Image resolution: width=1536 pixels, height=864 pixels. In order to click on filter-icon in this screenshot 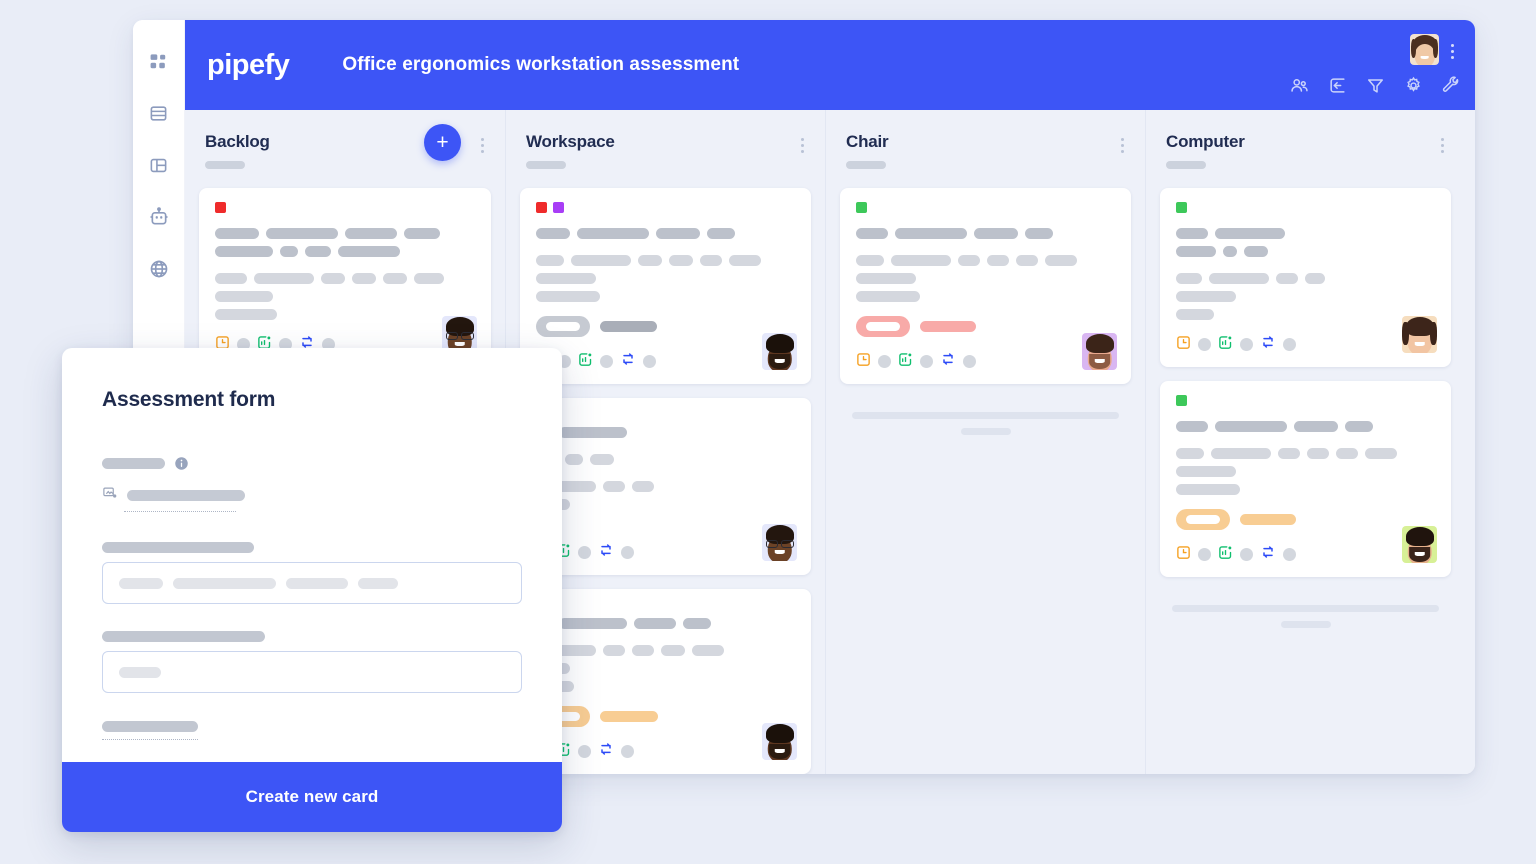, I will do `click(1375, 85)`.